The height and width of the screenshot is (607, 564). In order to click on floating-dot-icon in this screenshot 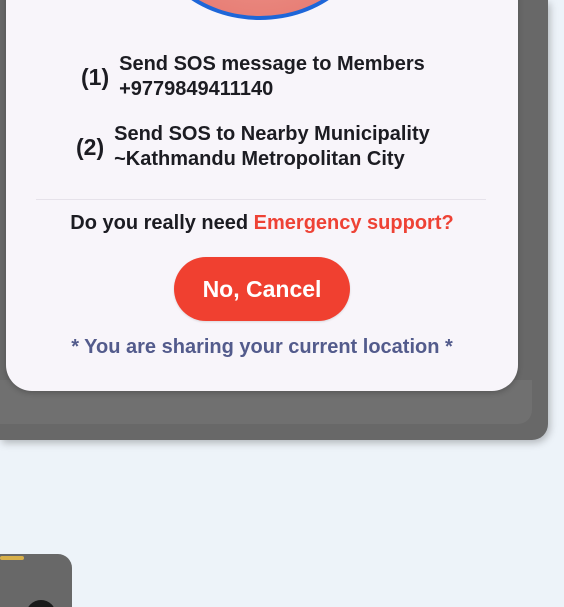, I will do `click(41, 603)`.